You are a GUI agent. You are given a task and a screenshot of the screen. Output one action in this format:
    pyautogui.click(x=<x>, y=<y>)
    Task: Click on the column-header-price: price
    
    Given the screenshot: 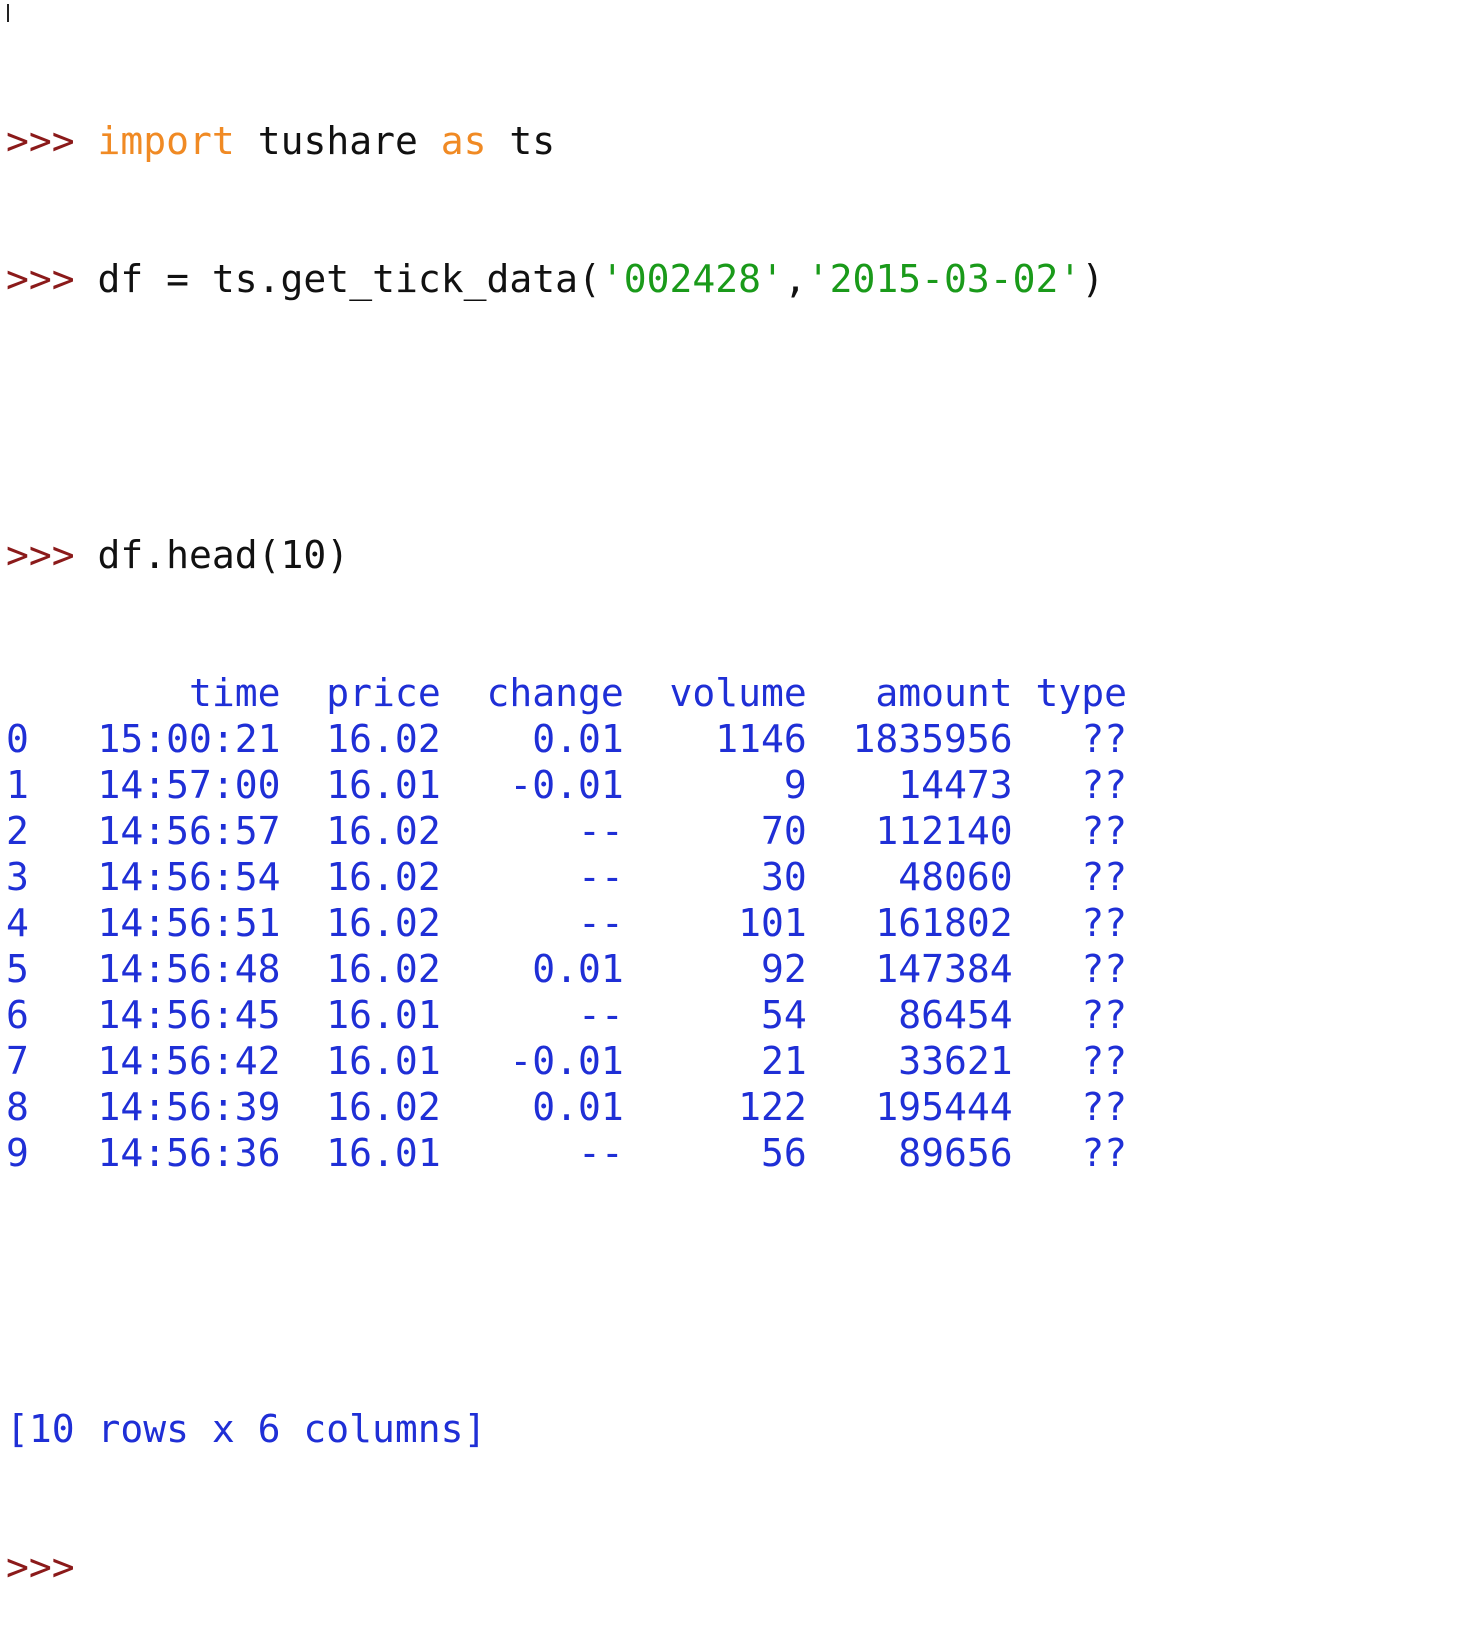 What is the action you would take?
    pyautogui.click(x=360, y=693)
    